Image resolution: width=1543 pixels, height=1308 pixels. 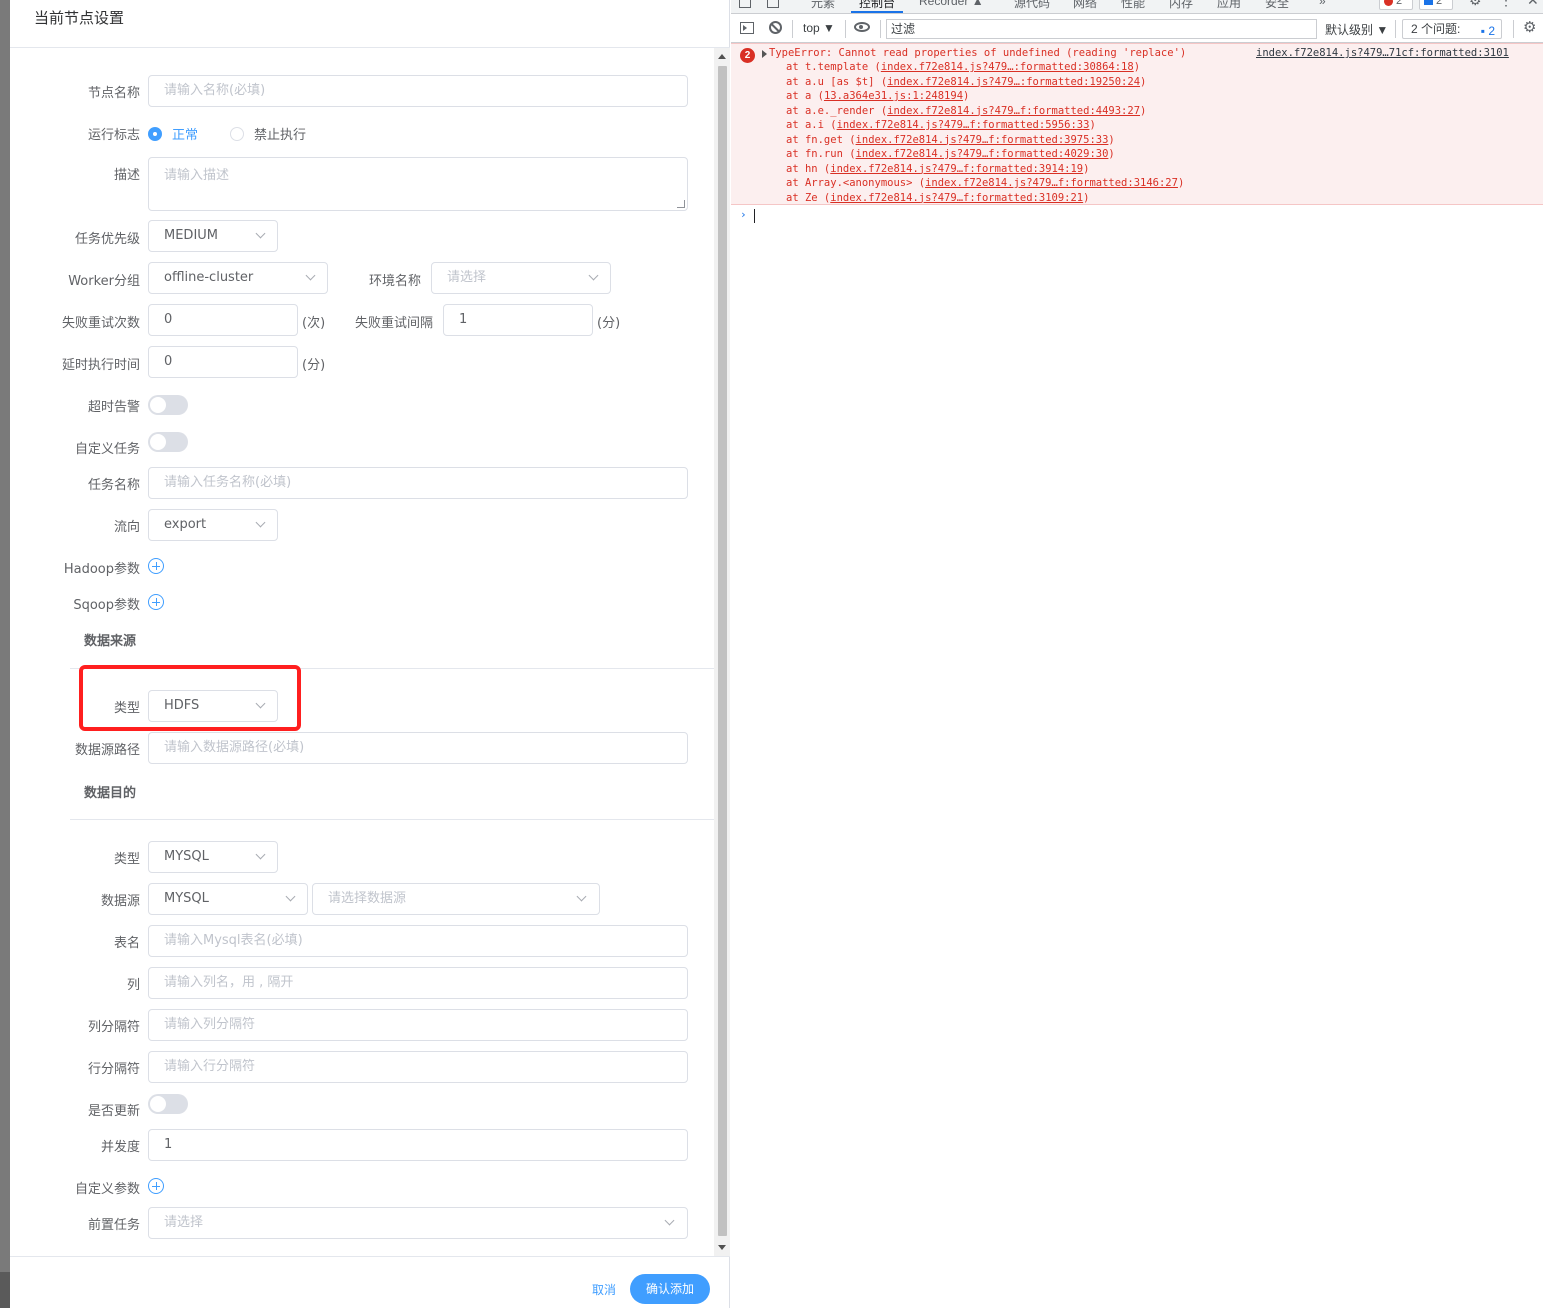 What do you see at coordinates (213, 236) in the screenshot?
I see `priority-select: MEDIUM` at bounding box center [213, 236].